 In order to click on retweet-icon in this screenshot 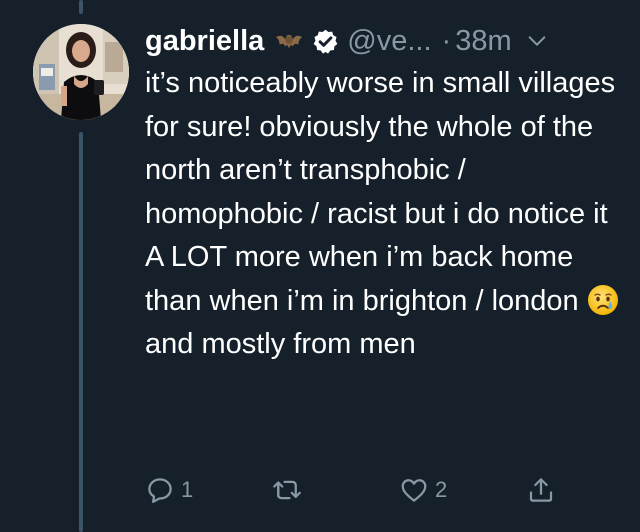, I will do `click(287, 490)`.